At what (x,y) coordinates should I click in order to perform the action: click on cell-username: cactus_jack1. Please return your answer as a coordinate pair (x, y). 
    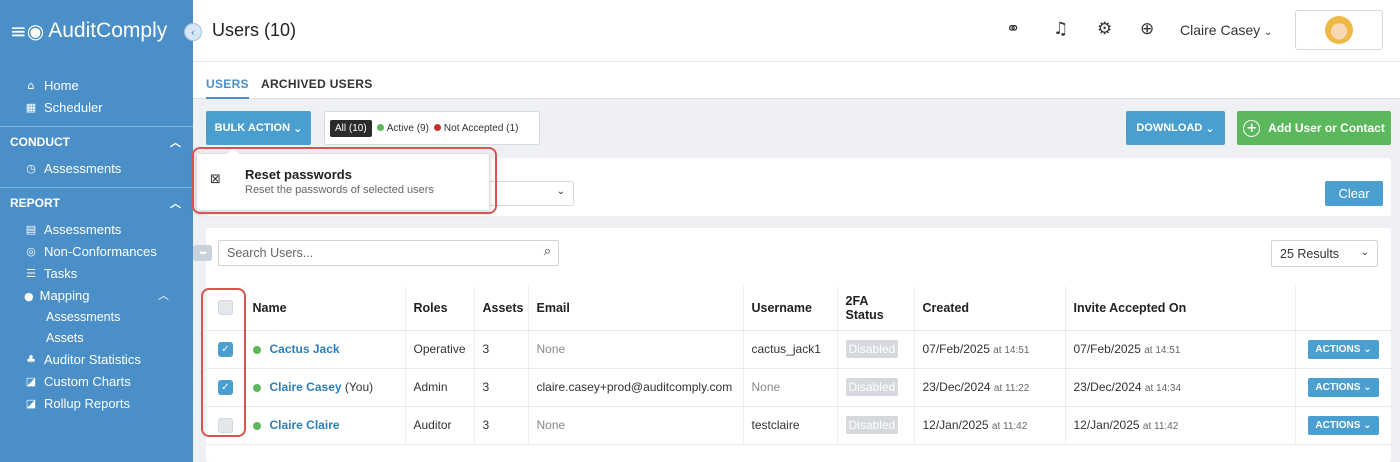
    Looking at the image, I should click on (790, 349).